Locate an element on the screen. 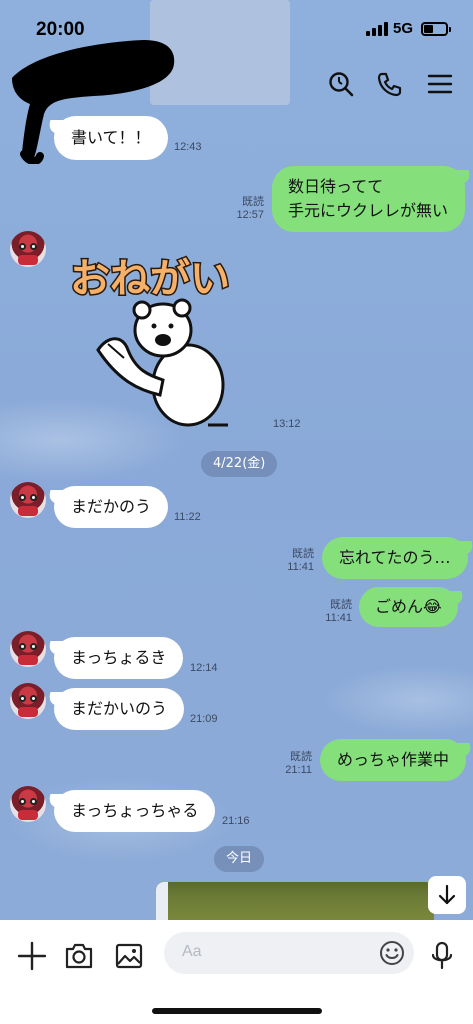  message-time: 13:12 is located at coordinates (287, 424).